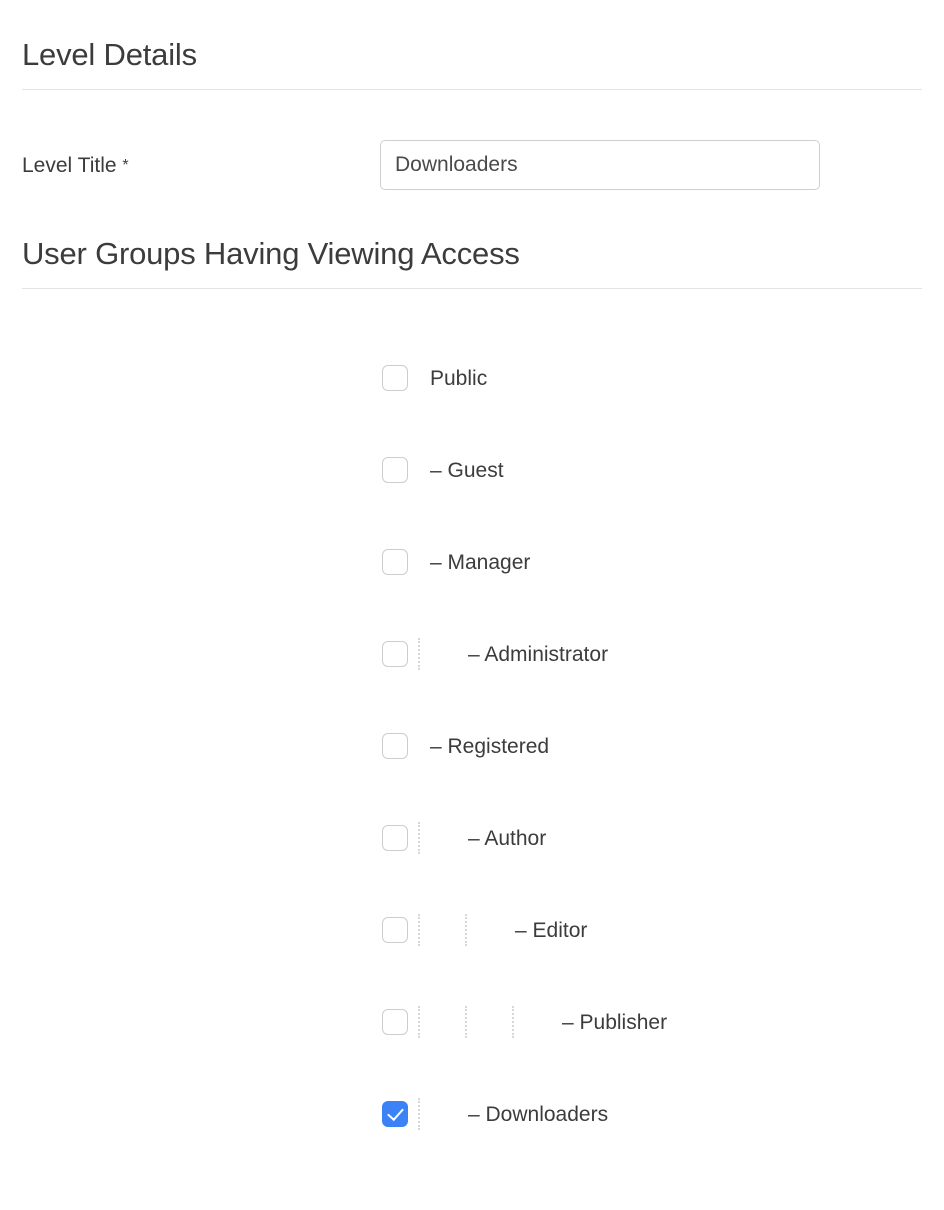 The width and height of the screenshot is (944, 1210). I want to click on group-row: – Manager, so click(663, 562).